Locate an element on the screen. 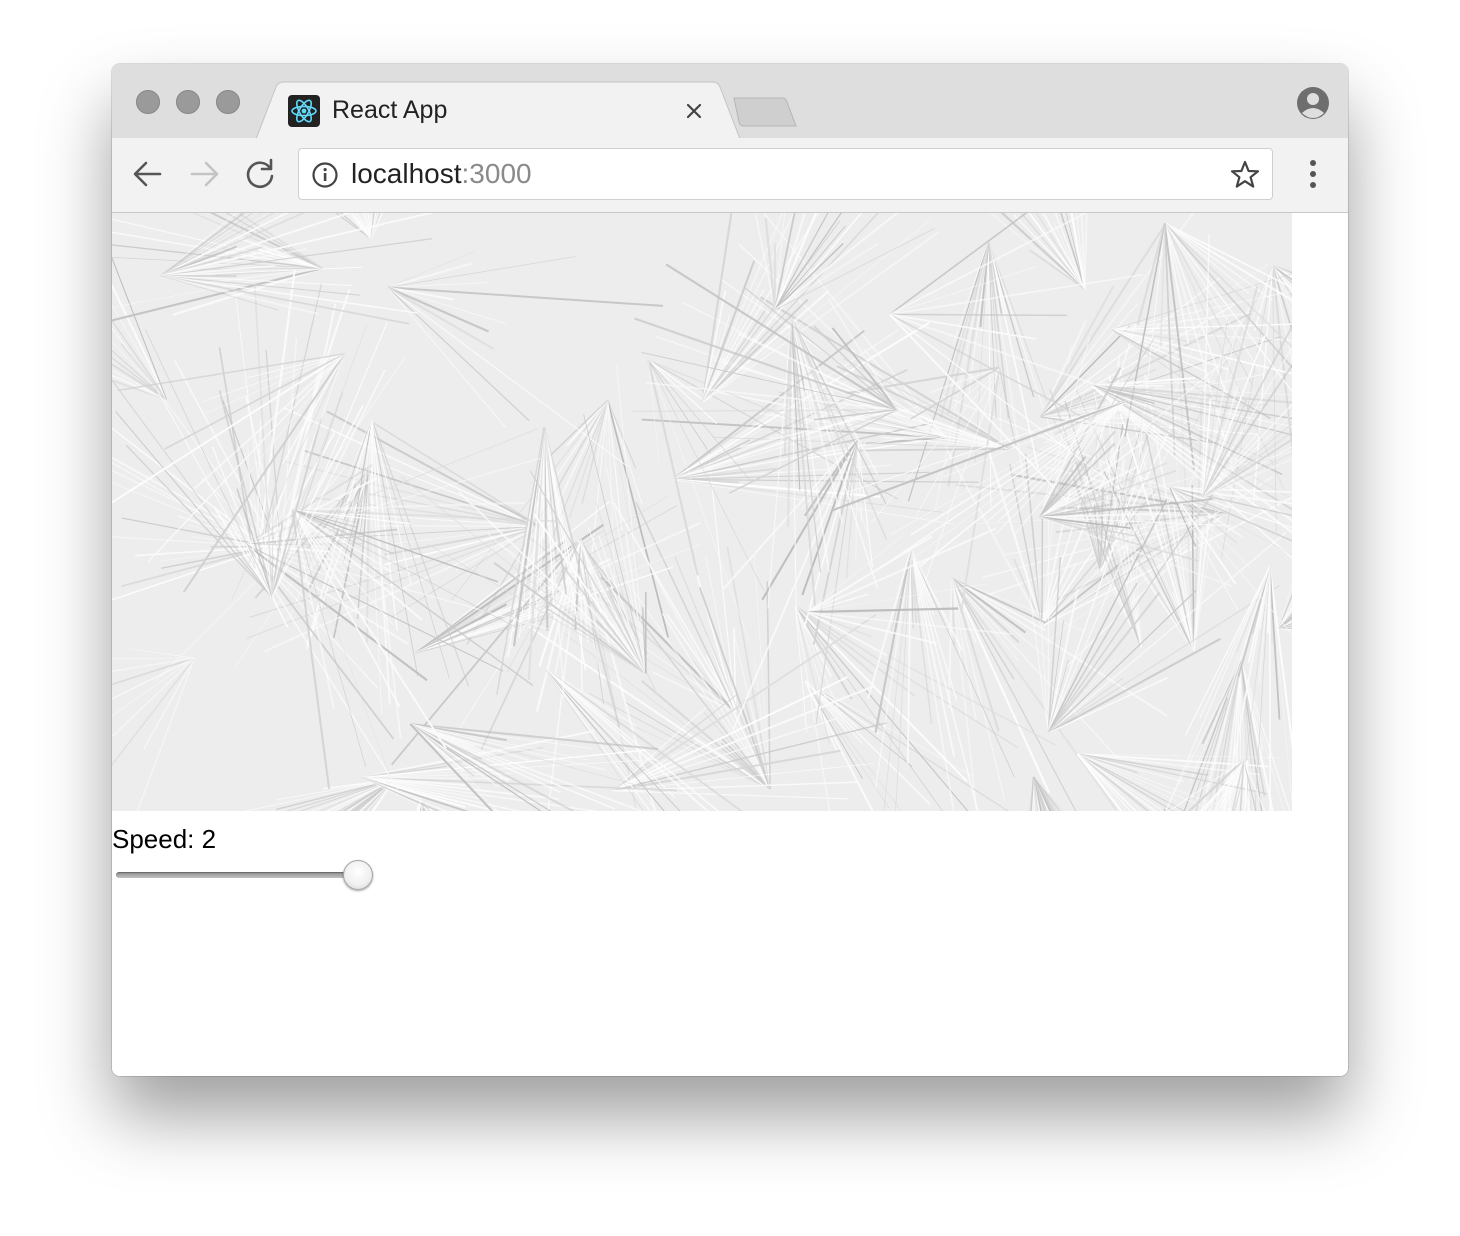 This screenshot has width=1460, height=1236. url-text: localhost:3000 is located at coordinates (441, 174).